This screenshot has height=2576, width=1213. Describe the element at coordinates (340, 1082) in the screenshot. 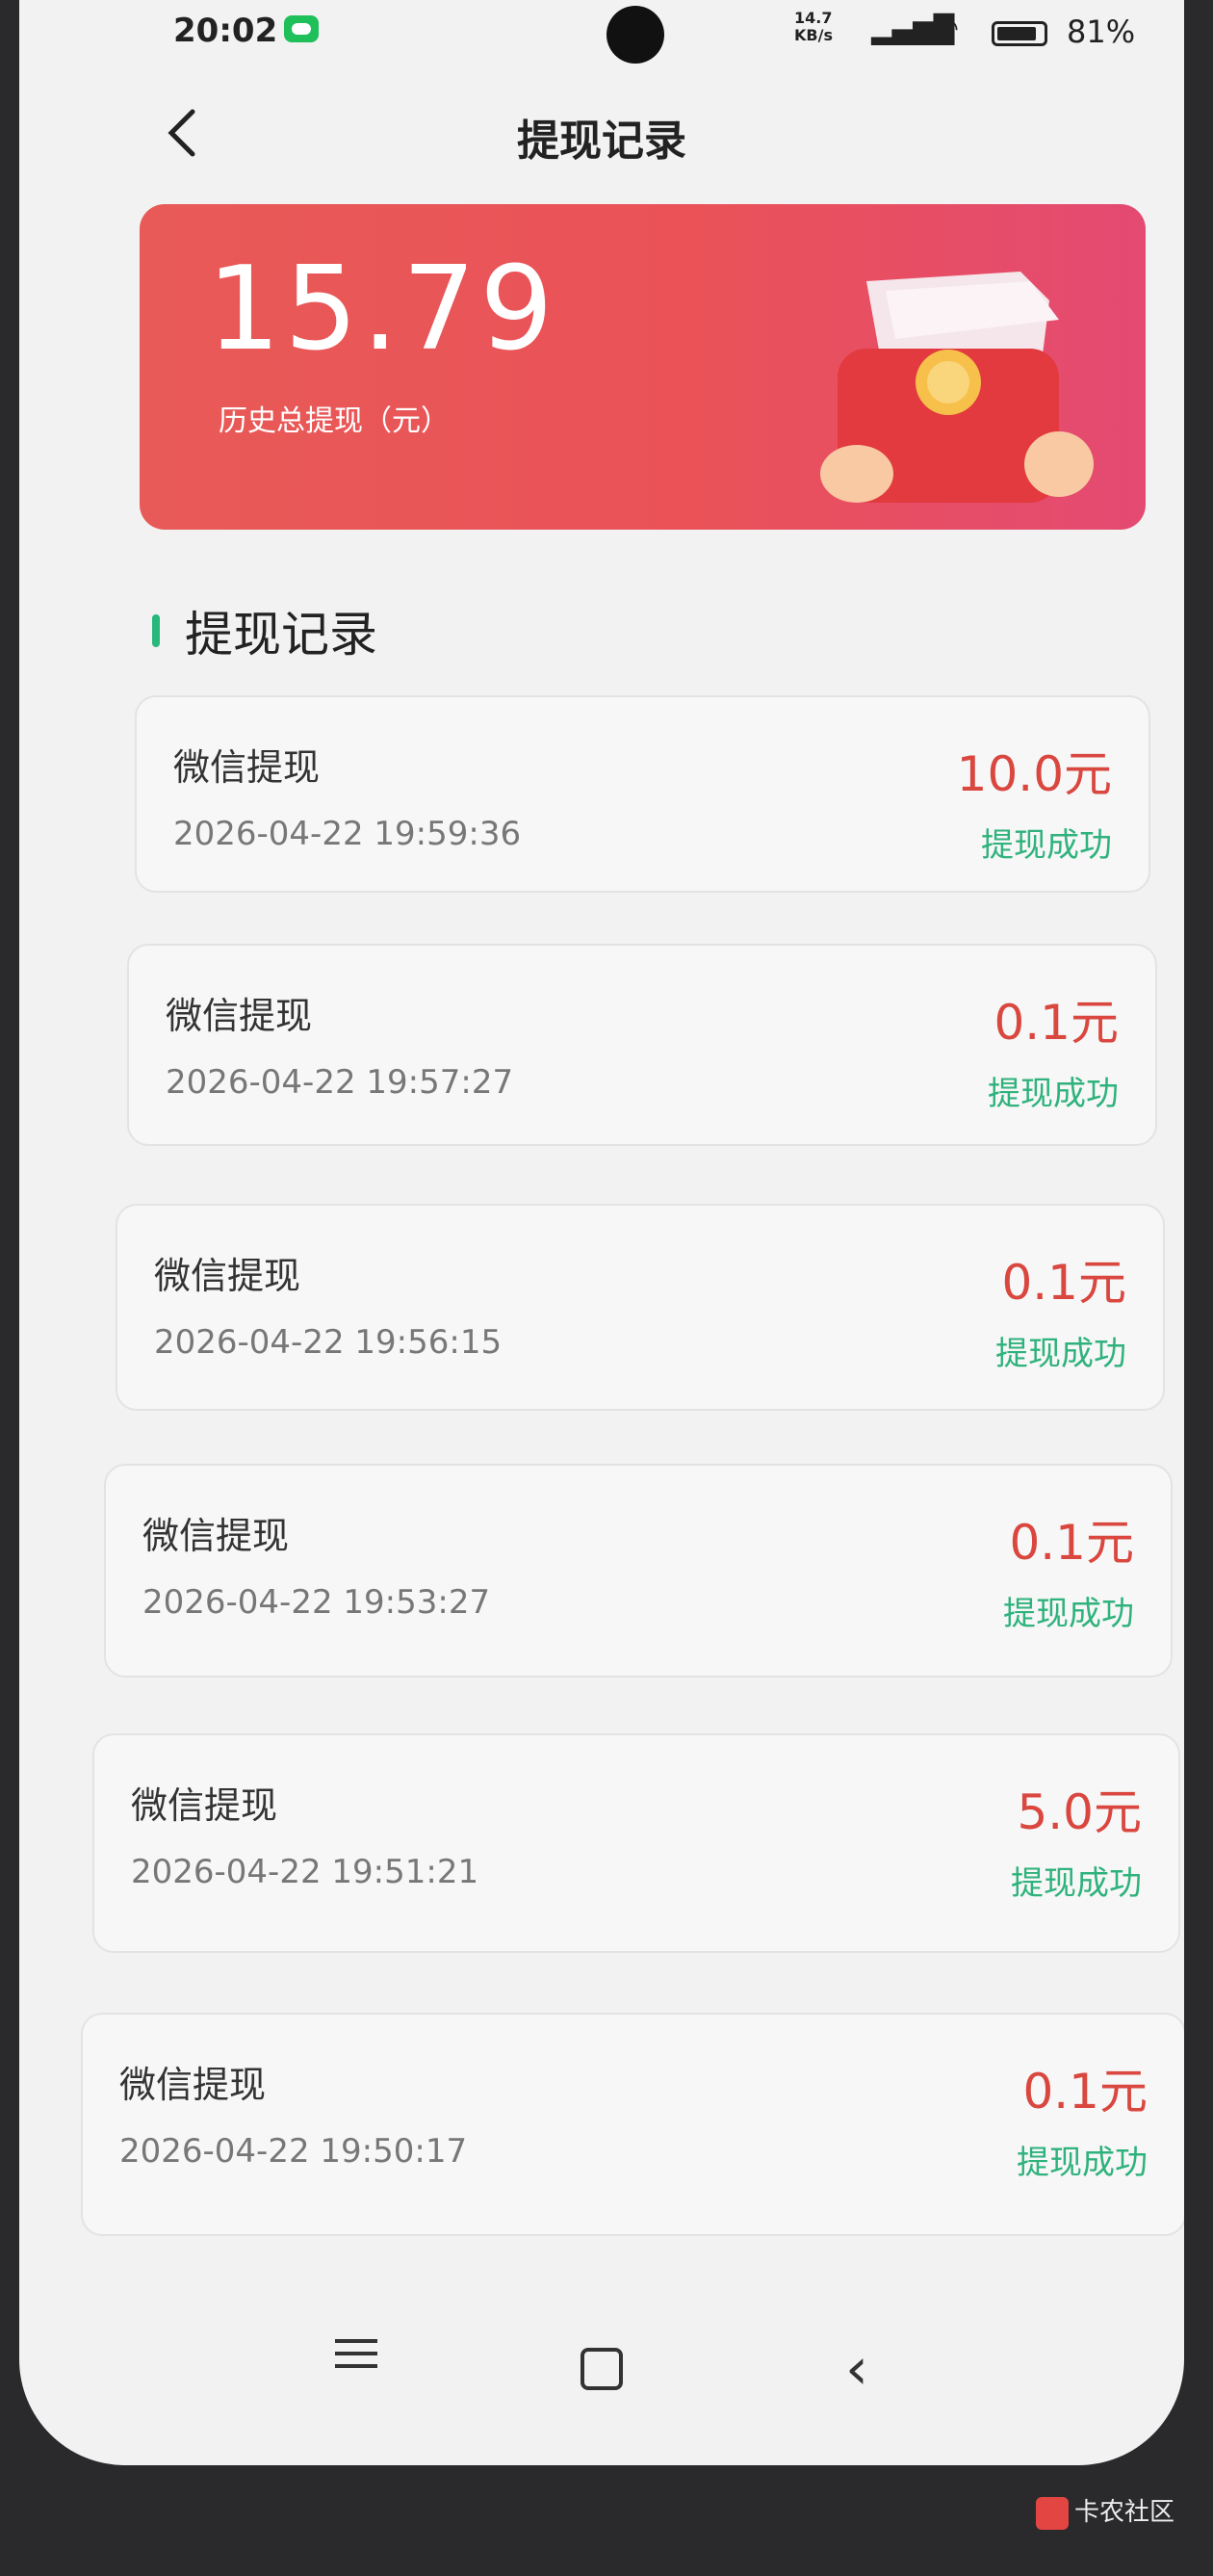

I see `record-time: 2026-04-22 19:57:27` at that location.